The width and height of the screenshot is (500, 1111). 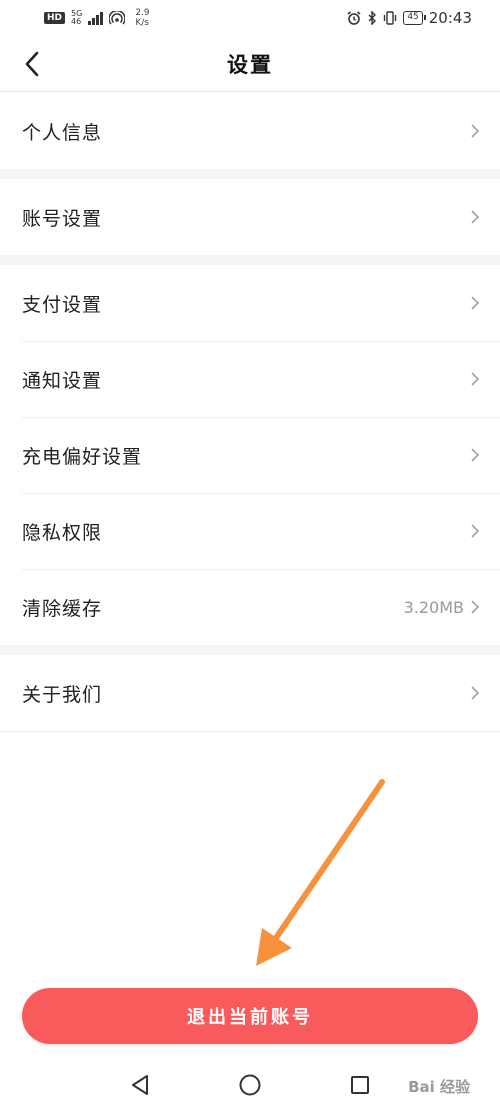 I want to click on square-recents-icon, so click(x=360, y=1084).